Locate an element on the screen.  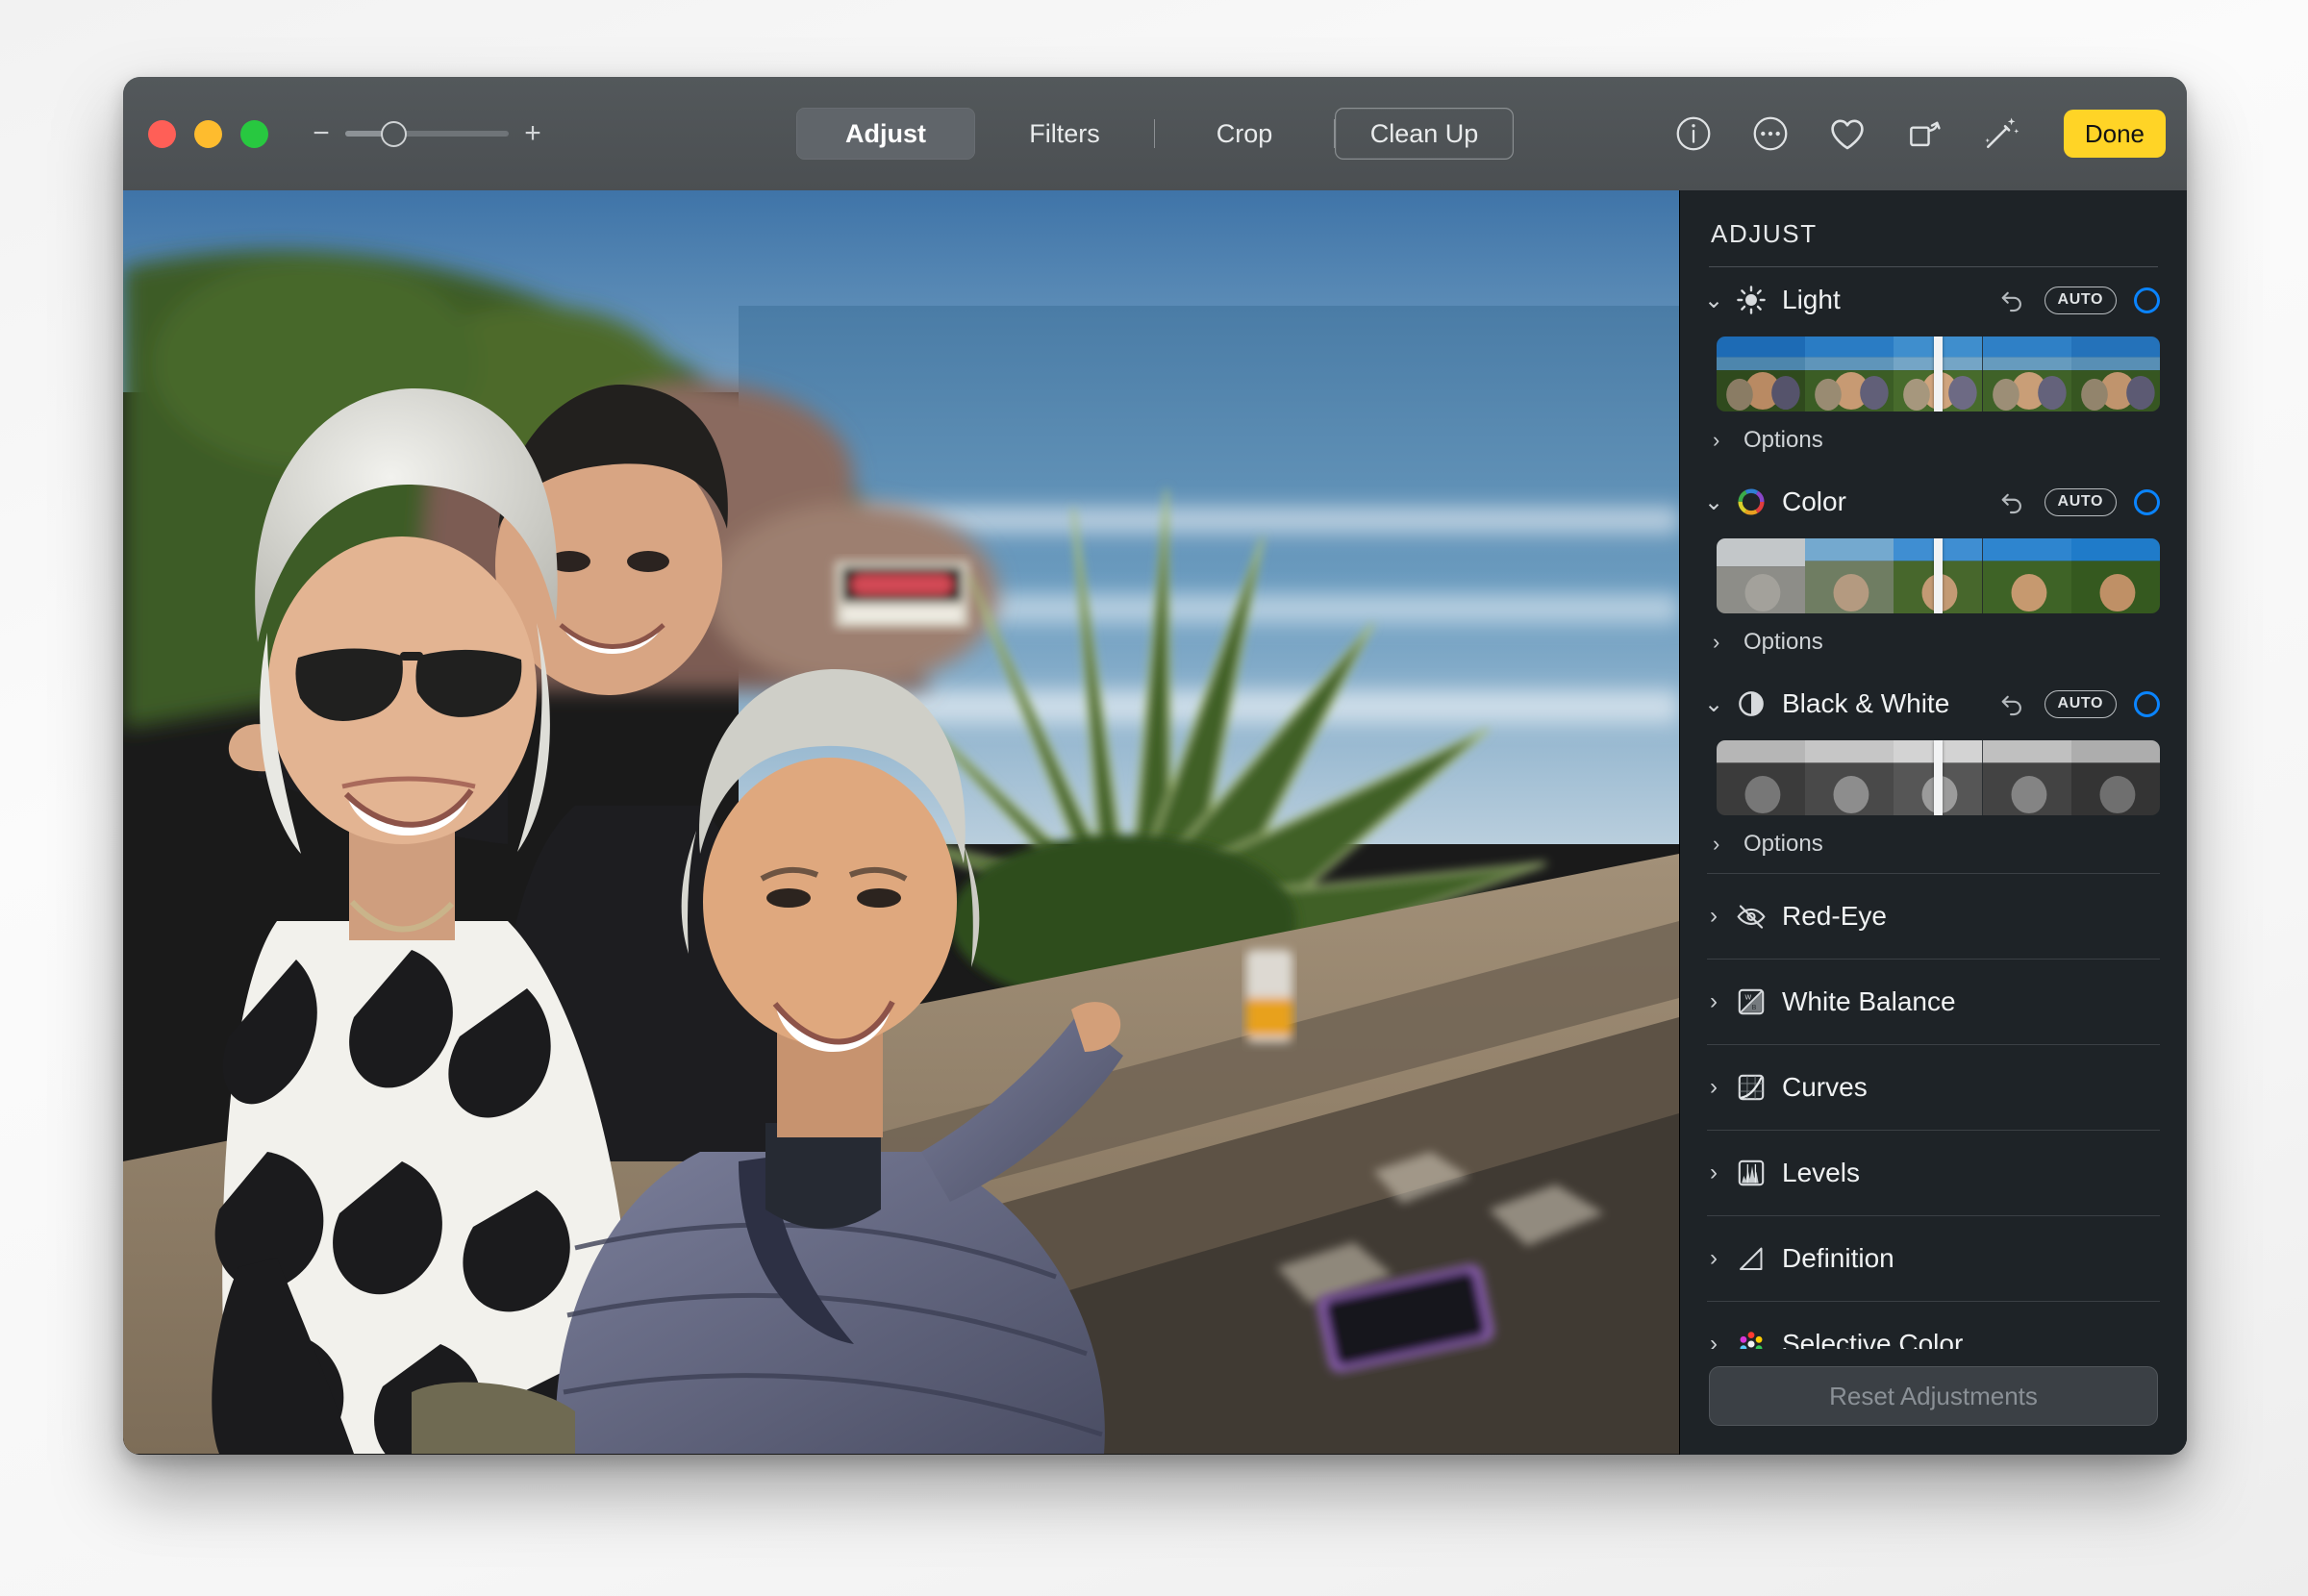
favorite-heart-icon is located at coordinates (1847, 134).